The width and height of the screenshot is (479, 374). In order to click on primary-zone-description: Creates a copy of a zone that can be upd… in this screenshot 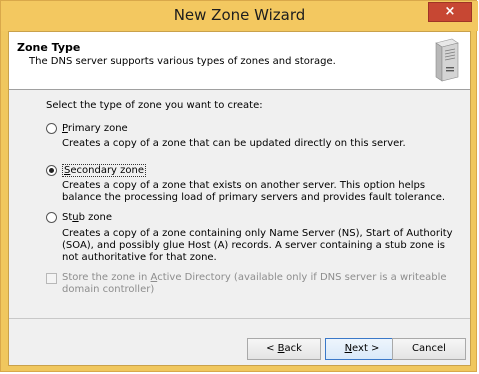, I will do `click(234, 143)`.